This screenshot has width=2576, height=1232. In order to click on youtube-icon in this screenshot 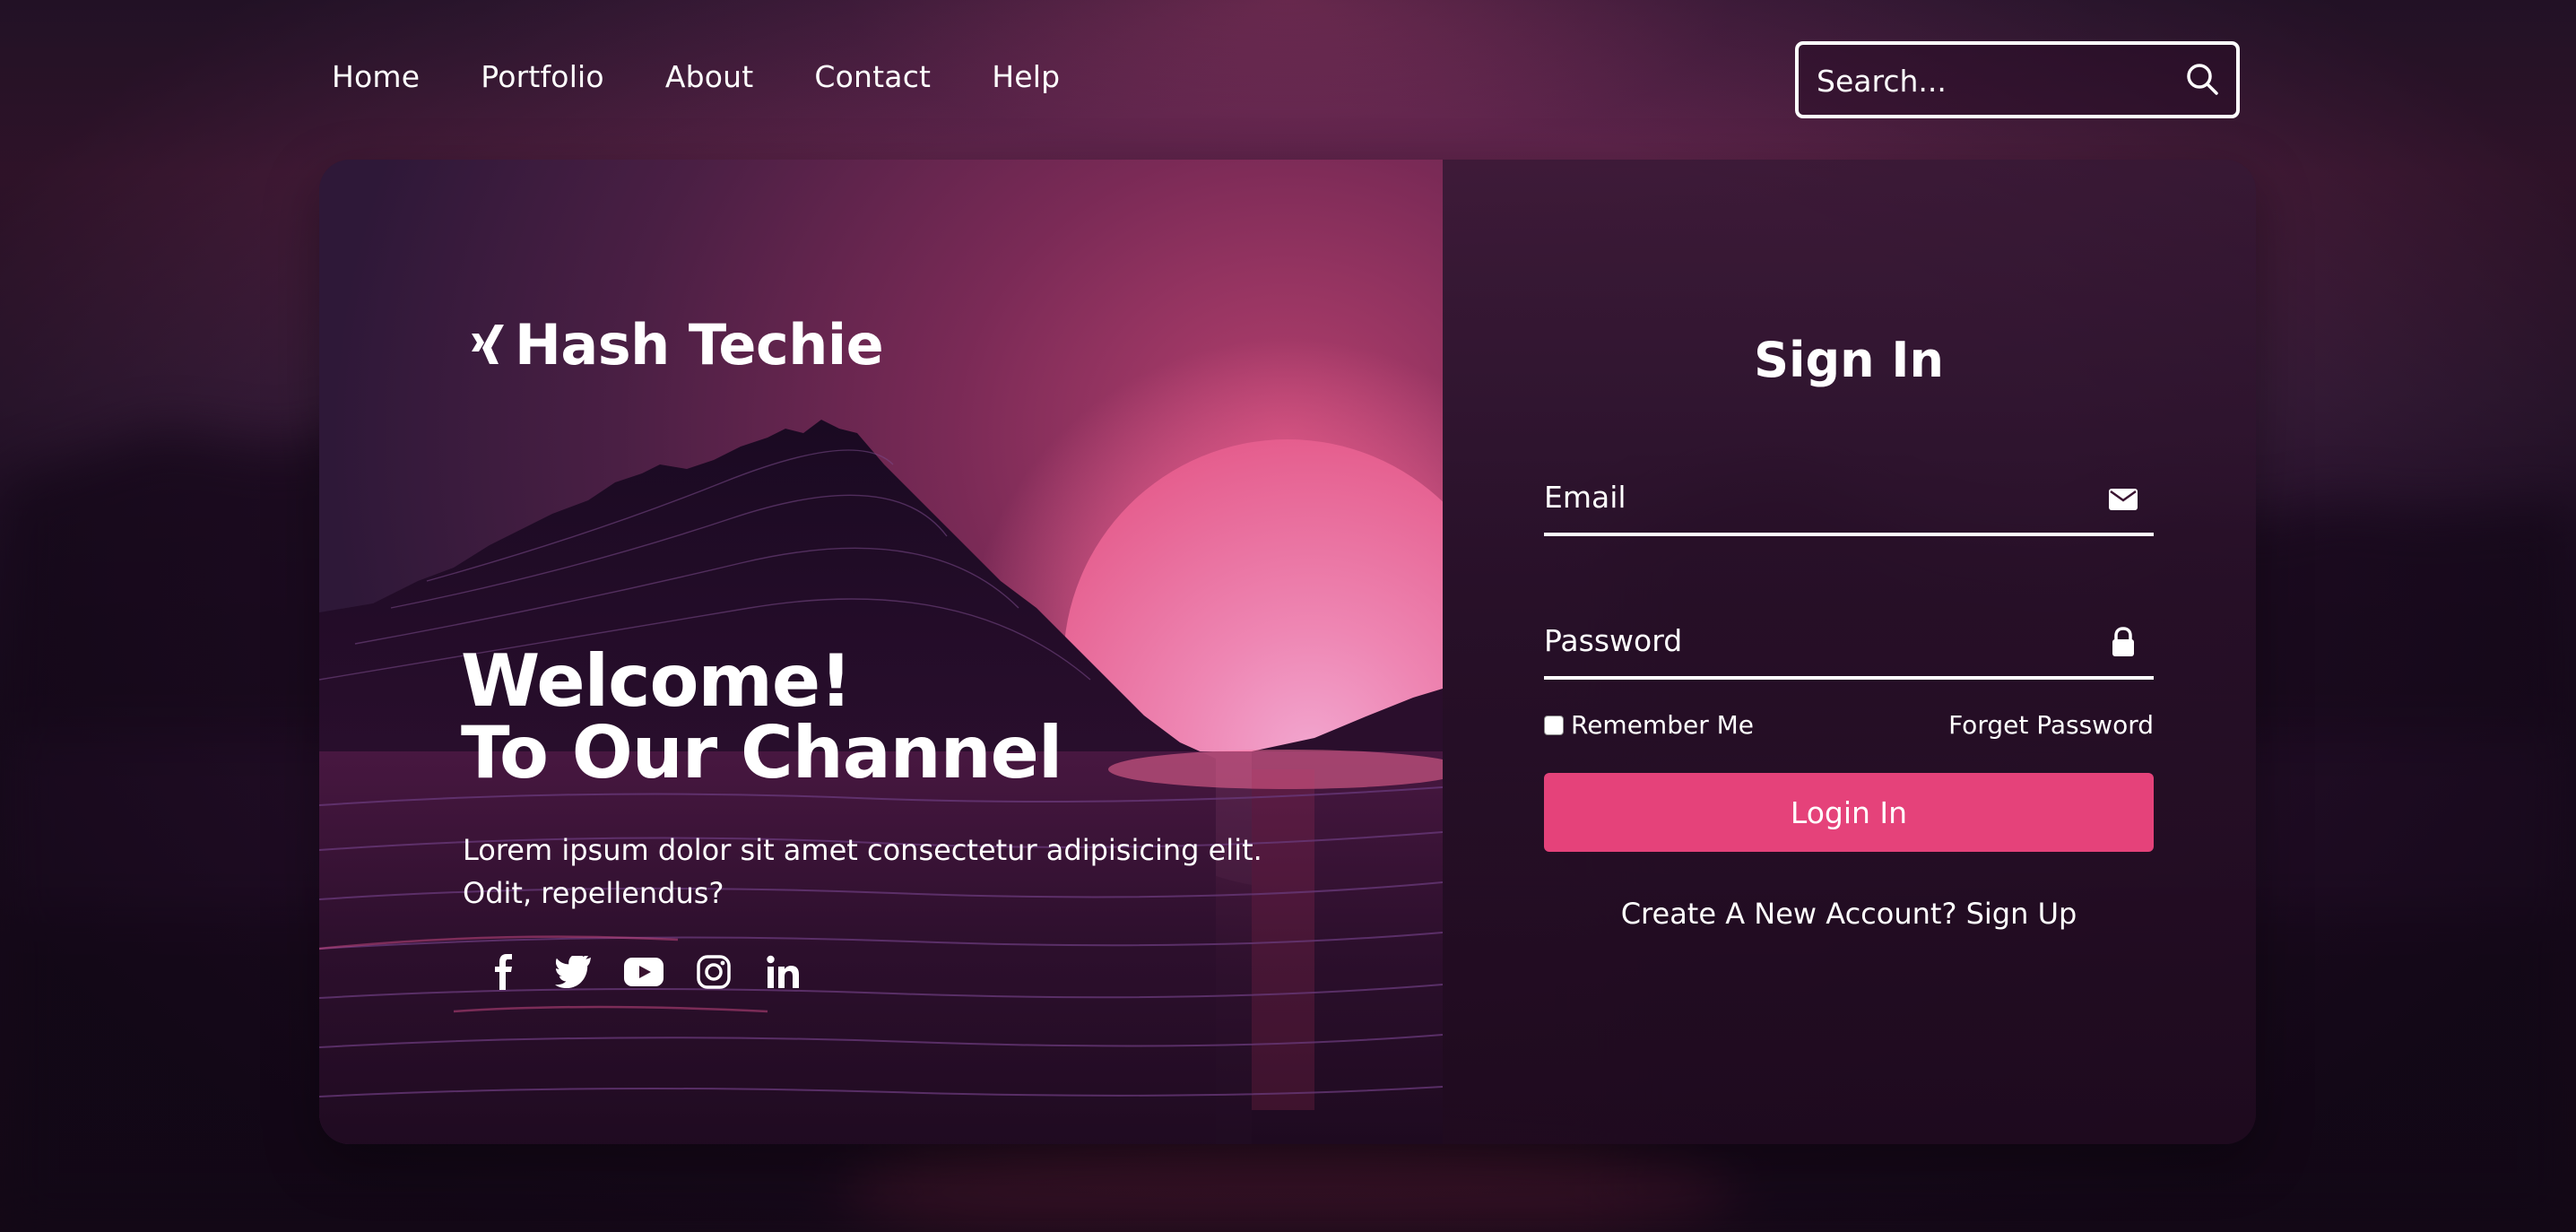, I will do `click(644, 972)`.